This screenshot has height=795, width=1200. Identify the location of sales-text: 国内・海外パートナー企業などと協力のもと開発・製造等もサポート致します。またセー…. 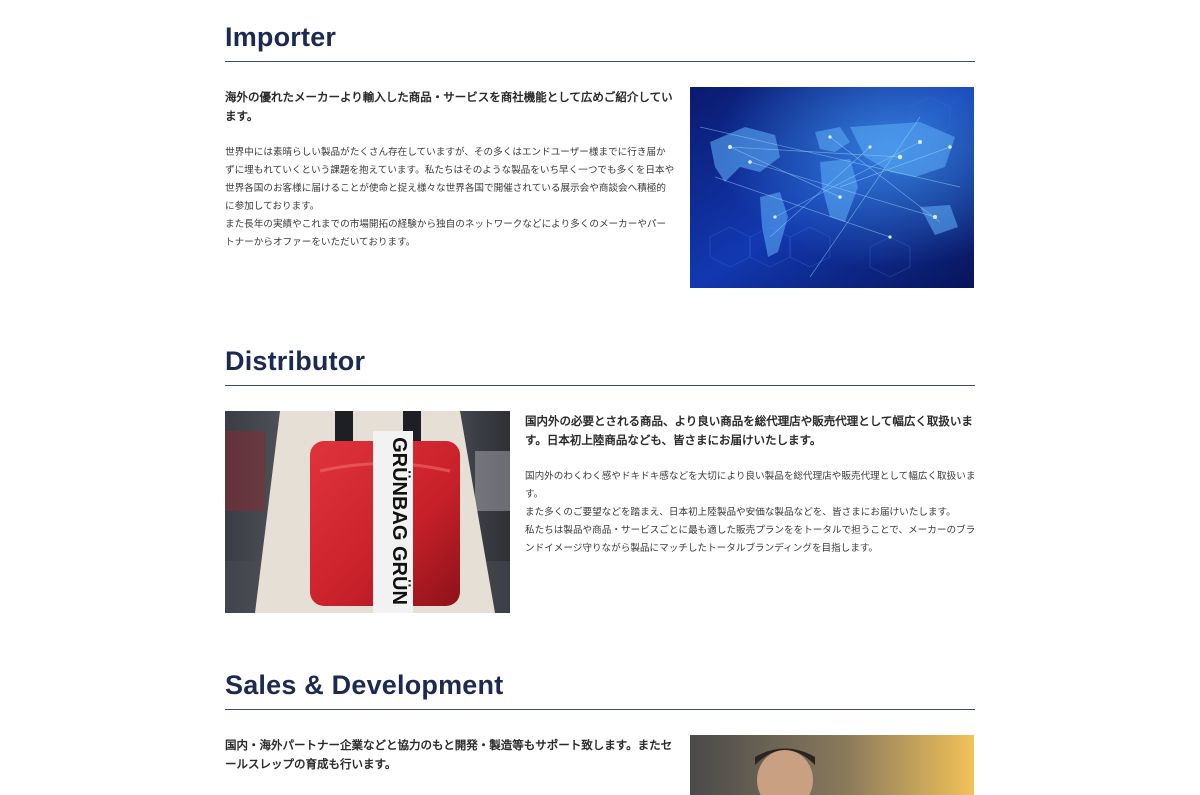
(450, 755).